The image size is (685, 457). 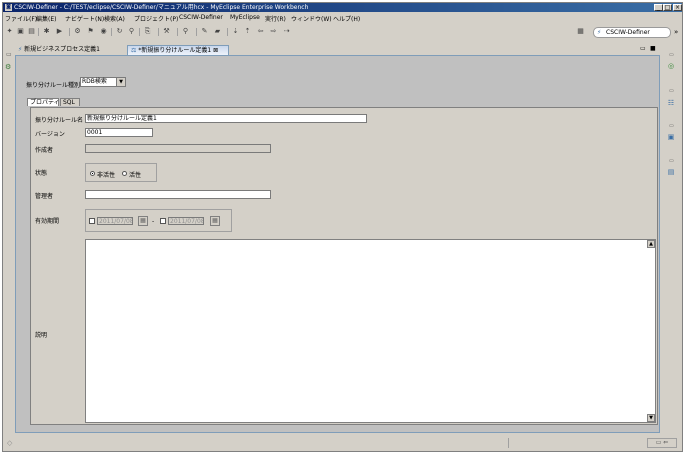 What do you see at coordinates (62, 49) in the screenshot?
I see `tab-label: 新規ビジネスプロセス定義1` at bounding box center [62, 49].